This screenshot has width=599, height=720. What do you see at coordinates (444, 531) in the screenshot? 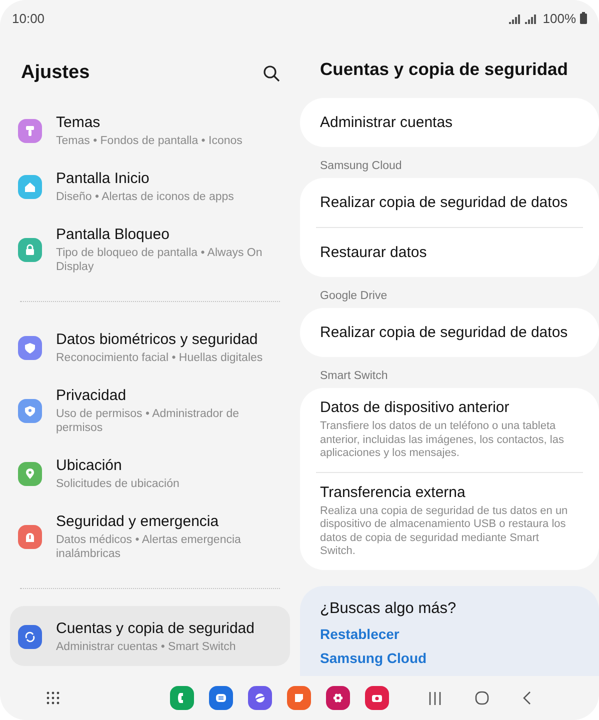
I see `entry-description: Realiza una copia de seguridad de tus datos en un dispositivo de almacenamiento USB o restaura los datos de copia de seguridad mediante Smart Switch.` at bounding box center [444, 531].